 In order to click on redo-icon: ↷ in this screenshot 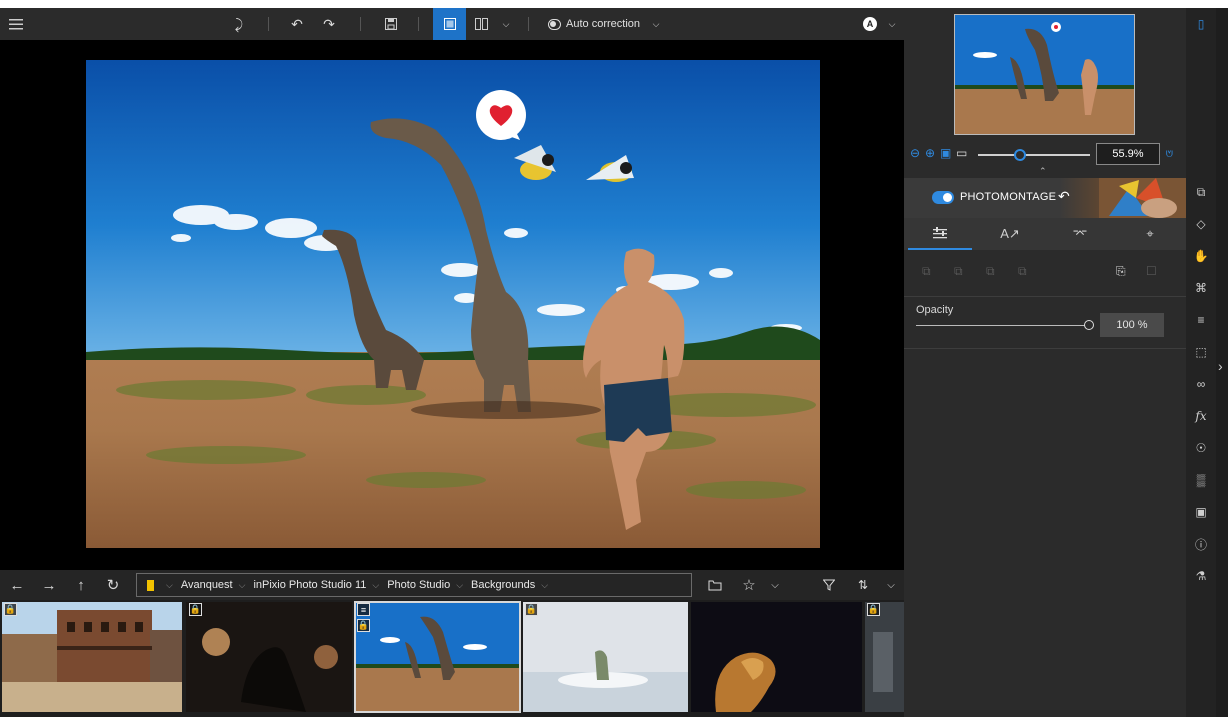, I will do `click(329, 24)`.